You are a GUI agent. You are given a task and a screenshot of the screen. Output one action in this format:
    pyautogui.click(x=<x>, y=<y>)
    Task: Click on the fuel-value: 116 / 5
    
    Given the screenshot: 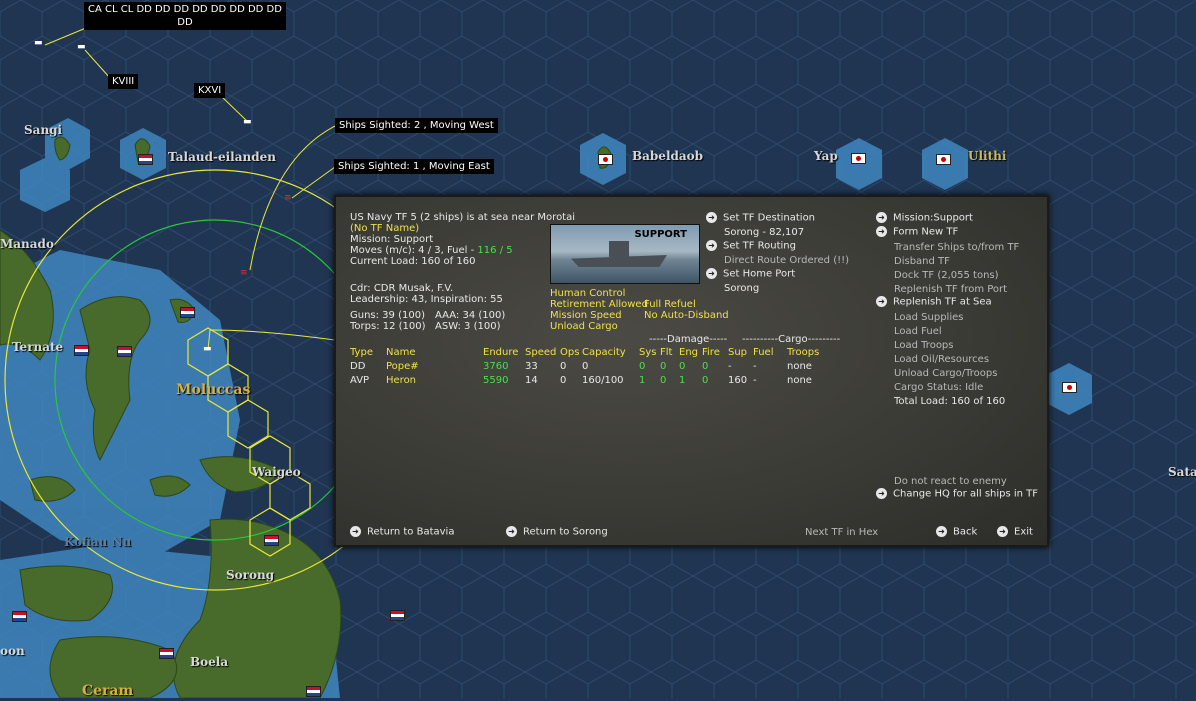 What is the action you would take?
    pyautogui.click(x=495, y=250)
    